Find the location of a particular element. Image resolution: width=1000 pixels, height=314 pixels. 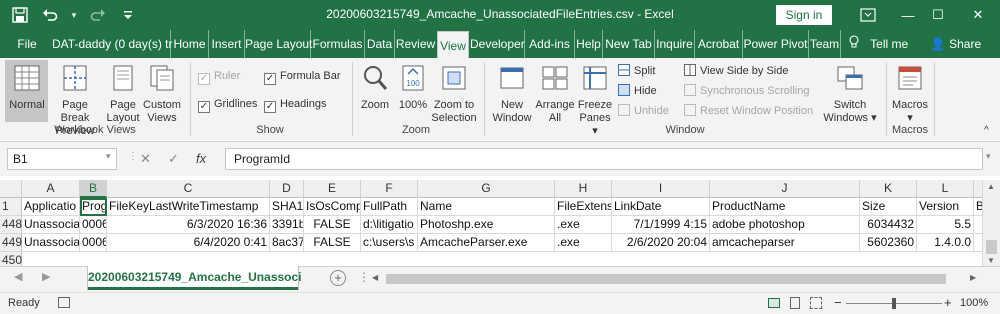

table-cell: 6/4/2020 0:41 is located at coordinates (188, 243).